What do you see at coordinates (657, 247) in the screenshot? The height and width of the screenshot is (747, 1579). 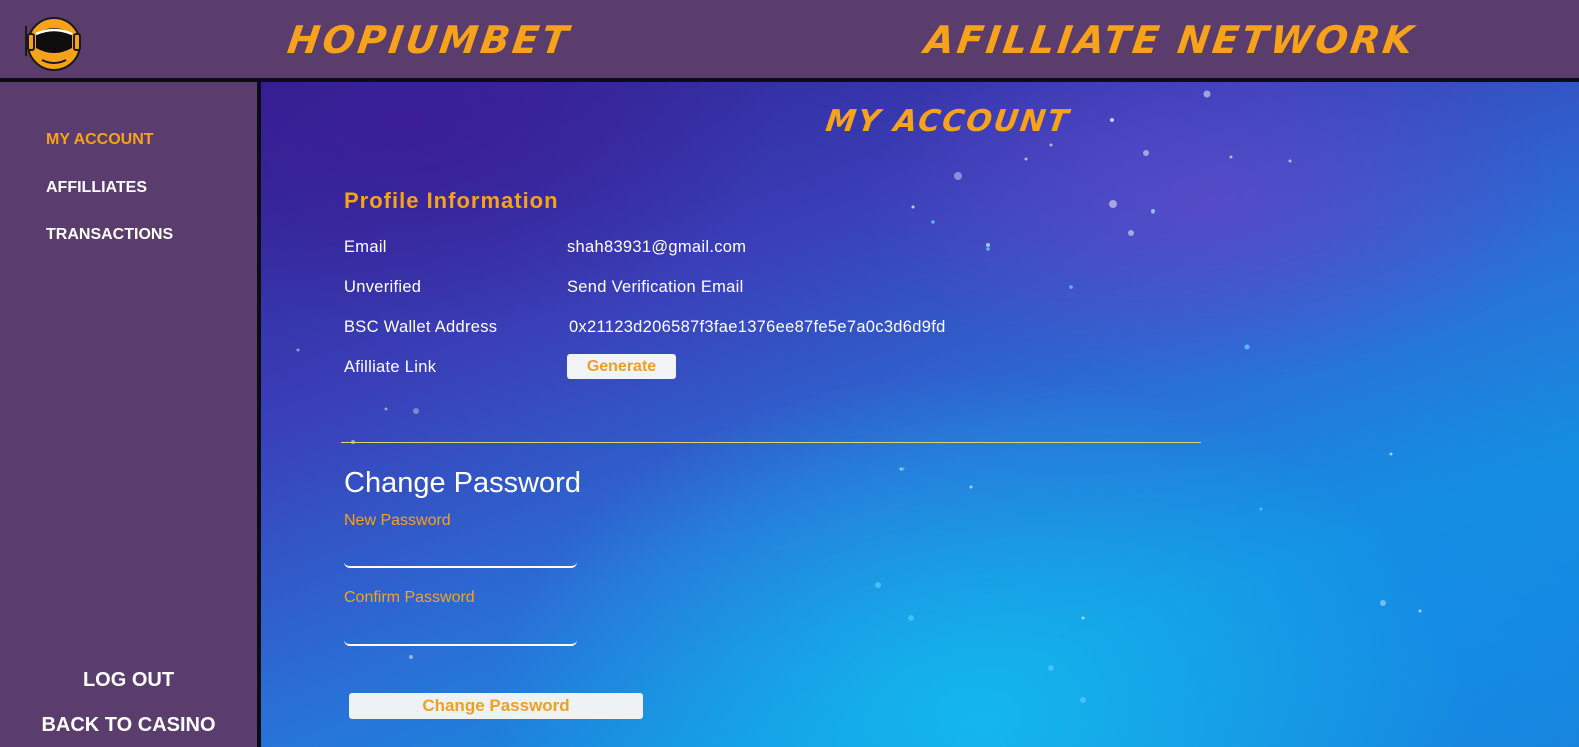 I see `email-value: shah83931@gmail.com` at bounding box center [657, 247].